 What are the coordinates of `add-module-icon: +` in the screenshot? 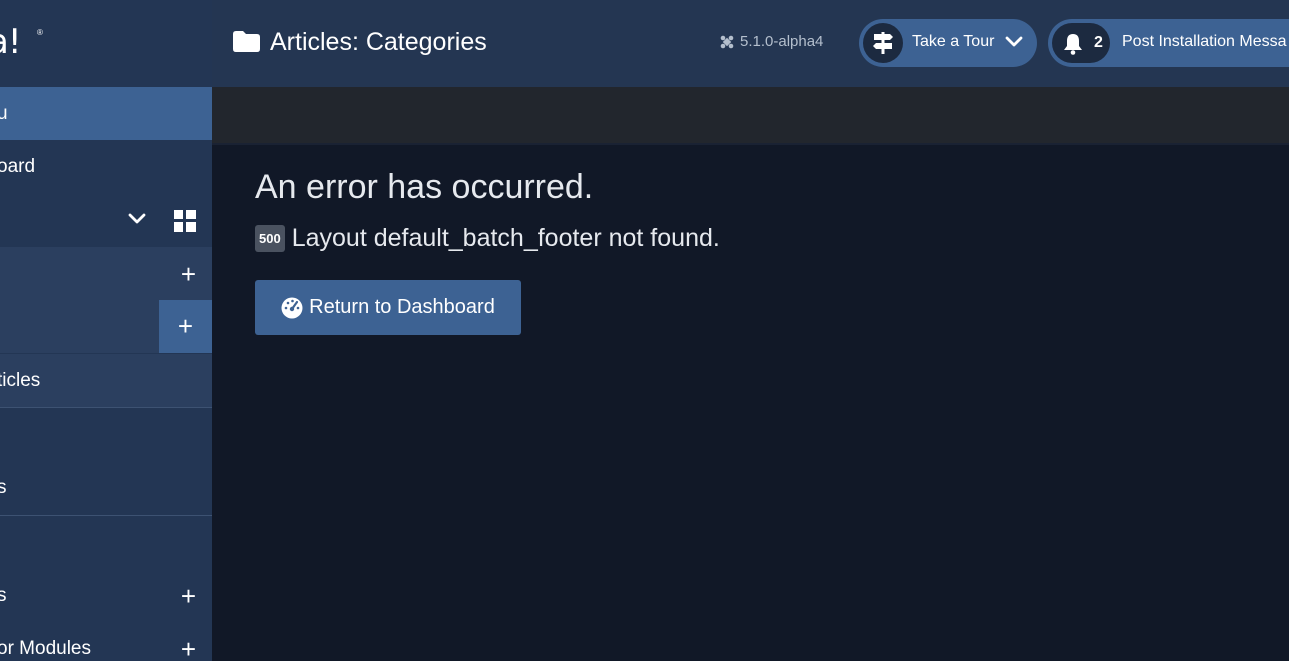 It's located at (188, 596).